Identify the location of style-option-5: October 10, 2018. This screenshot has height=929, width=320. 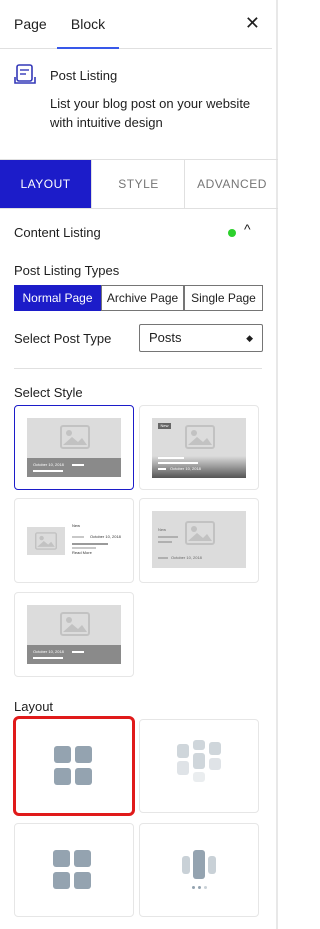
(74, 634).